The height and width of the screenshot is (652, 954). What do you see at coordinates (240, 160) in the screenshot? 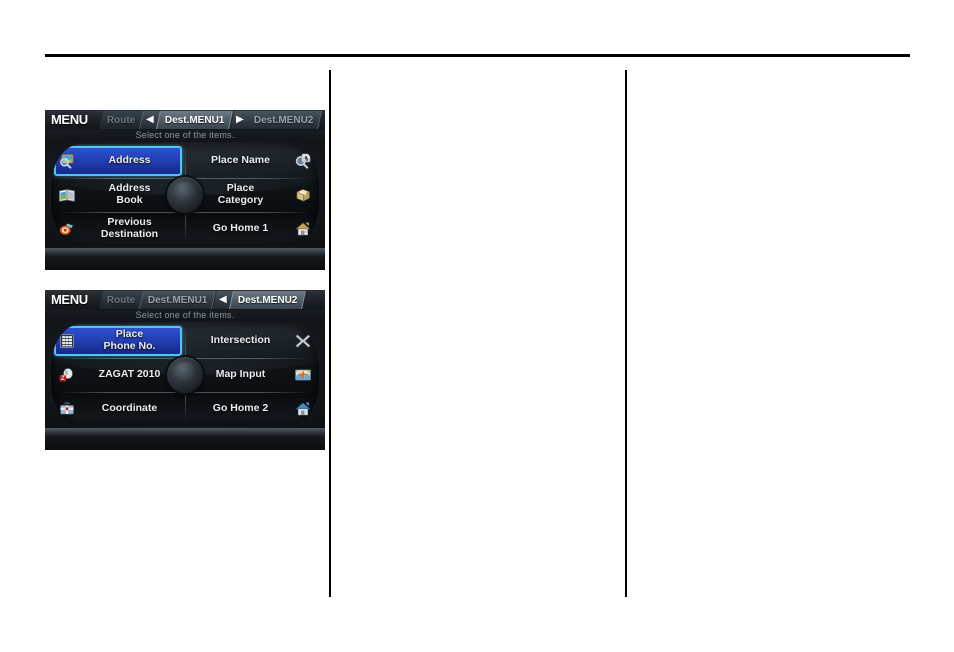
I see `menu-item-place-name-label: Place Name` at bounding box center [240, 160].